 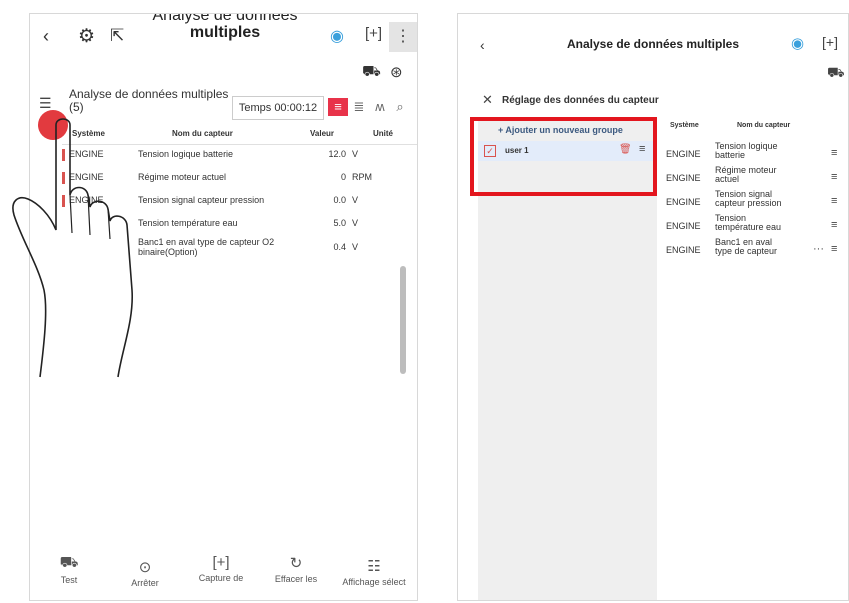 What do you see at coordinates (117, 36) in the screenshot?
I see `export-icon: ⇱` at bounding box center [117, 36].